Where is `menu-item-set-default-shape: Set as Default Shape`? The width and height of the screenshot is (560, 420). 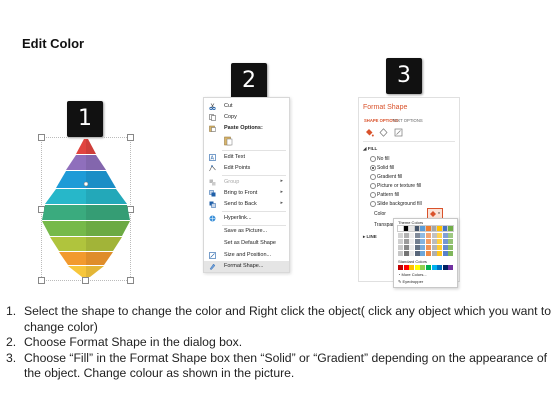
menu-item-set-default-shape: Set as Default Shape is located at coordinates (246, 243).